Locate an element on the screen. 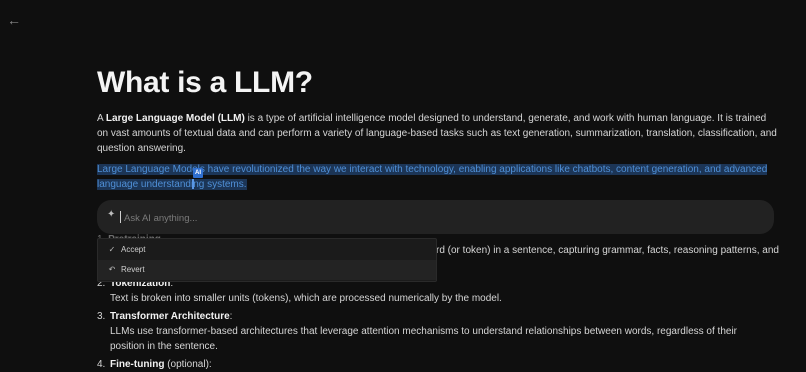 This screenshot has width=806, height=372. sparkle-icon: ✦ is located at coordinates (111, 214).